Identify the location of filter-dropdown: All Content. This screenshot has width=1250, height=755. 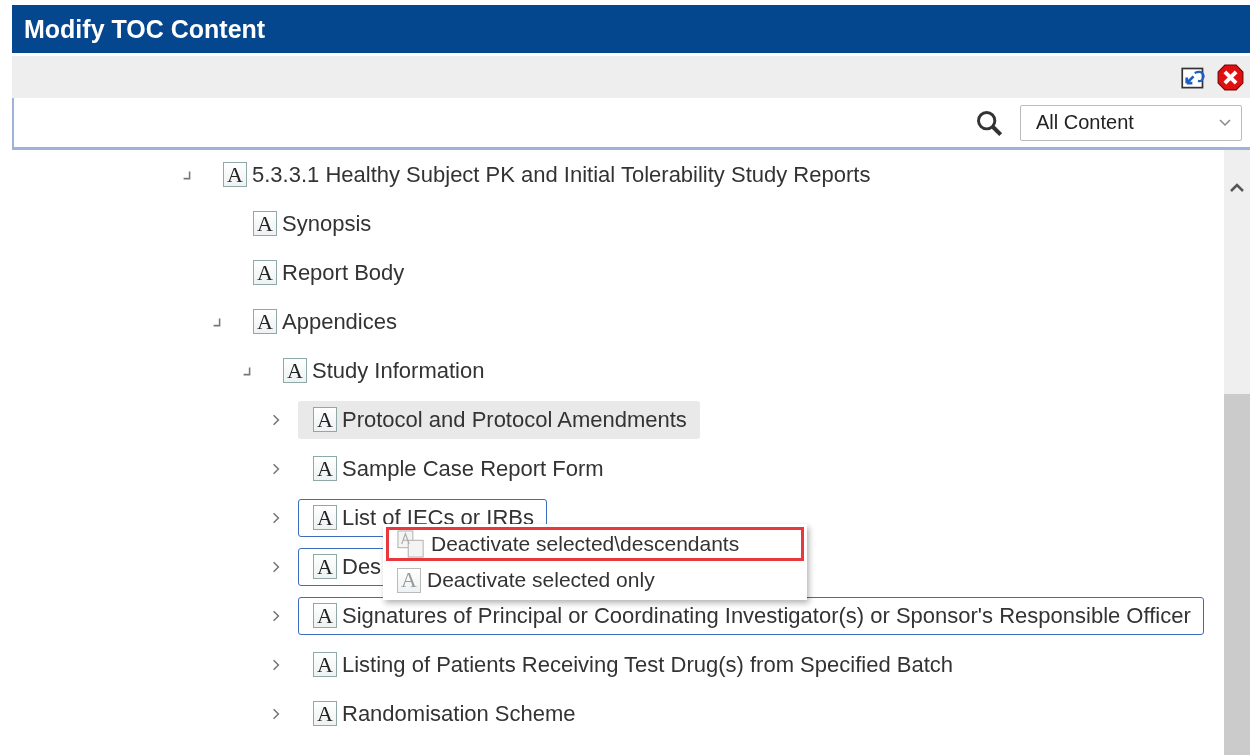
(1131, 122).